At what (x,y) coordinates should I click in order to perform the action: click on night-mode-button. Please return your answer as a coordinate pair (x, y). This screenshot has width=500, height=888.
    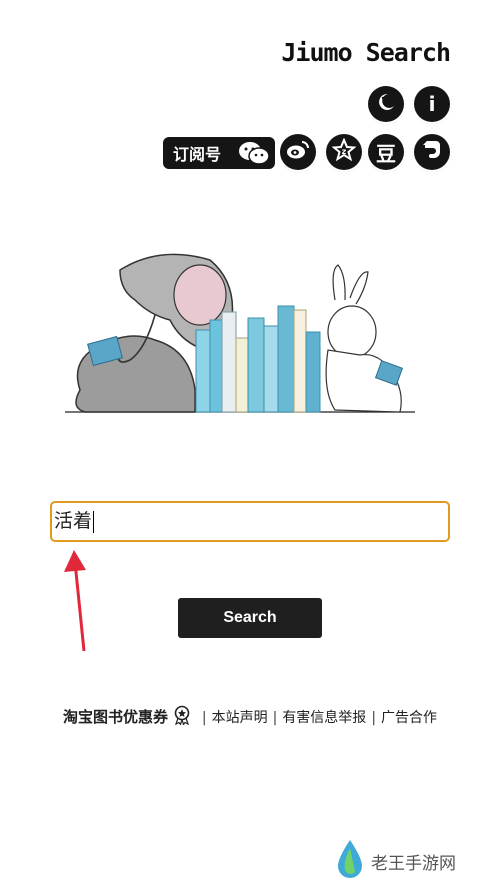
    Looking at the image, I should click on (386, 104).